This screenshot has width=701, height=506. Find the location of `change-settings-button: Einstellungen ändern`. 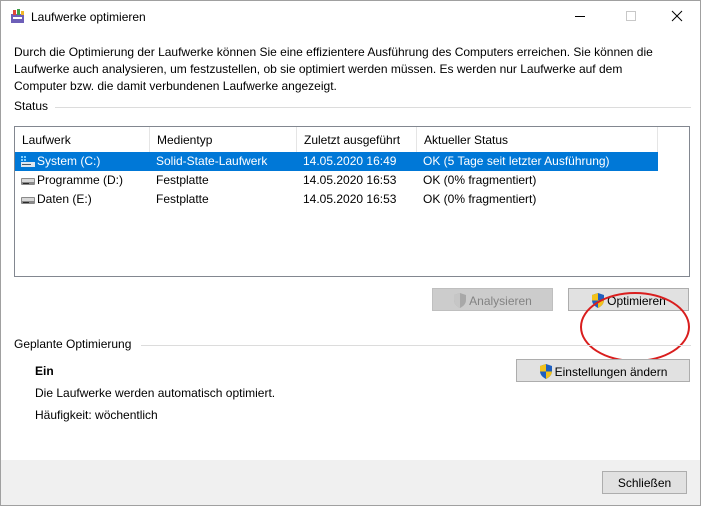

change-settings-button: Einstellungen ändern is located at coordinates (603, 370).